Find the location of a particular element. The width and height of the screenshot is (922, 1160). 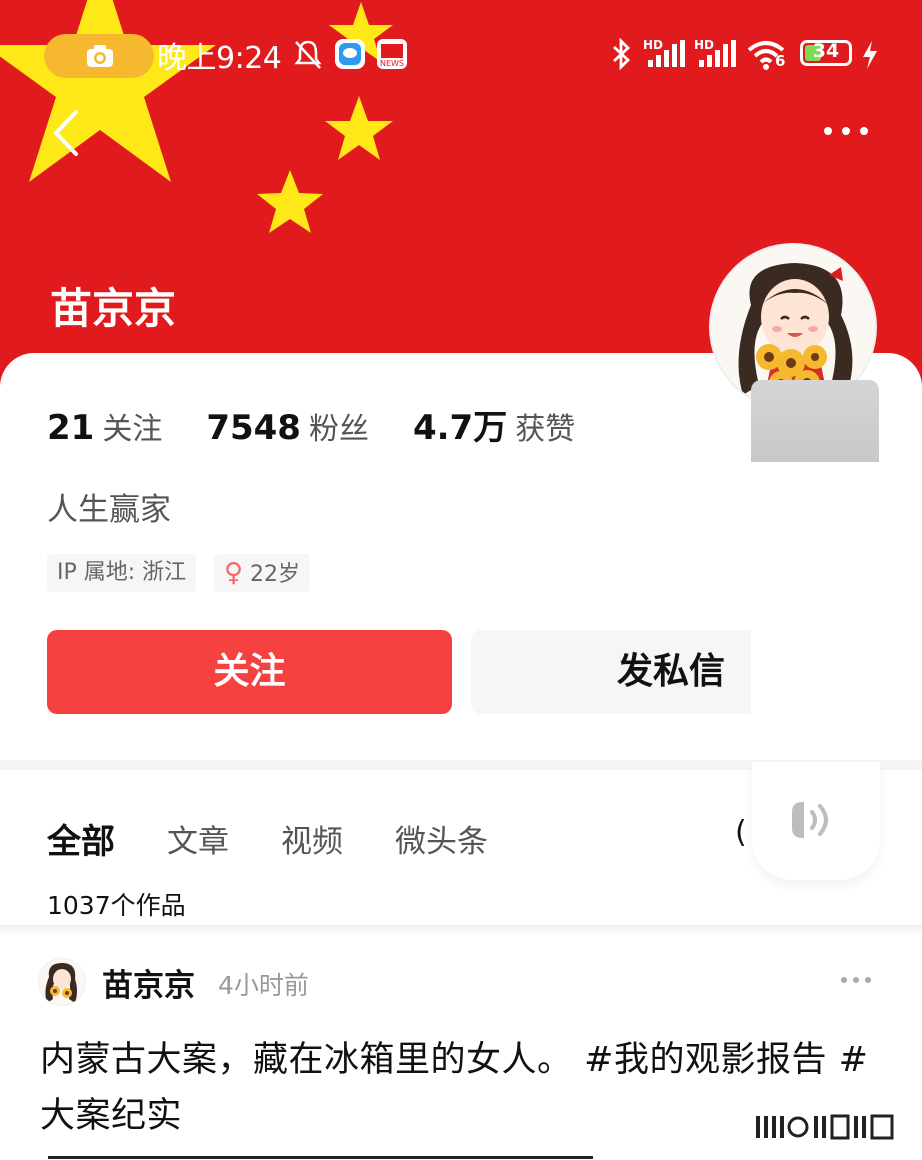

post-avatar-illustration is located at coordinates (62, 982).